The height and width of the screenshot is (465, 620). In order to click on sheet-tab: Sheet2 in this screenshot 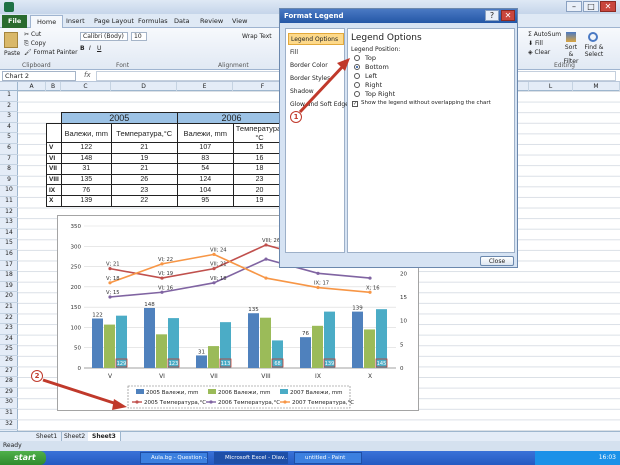, I will do `click(75, 436)`.